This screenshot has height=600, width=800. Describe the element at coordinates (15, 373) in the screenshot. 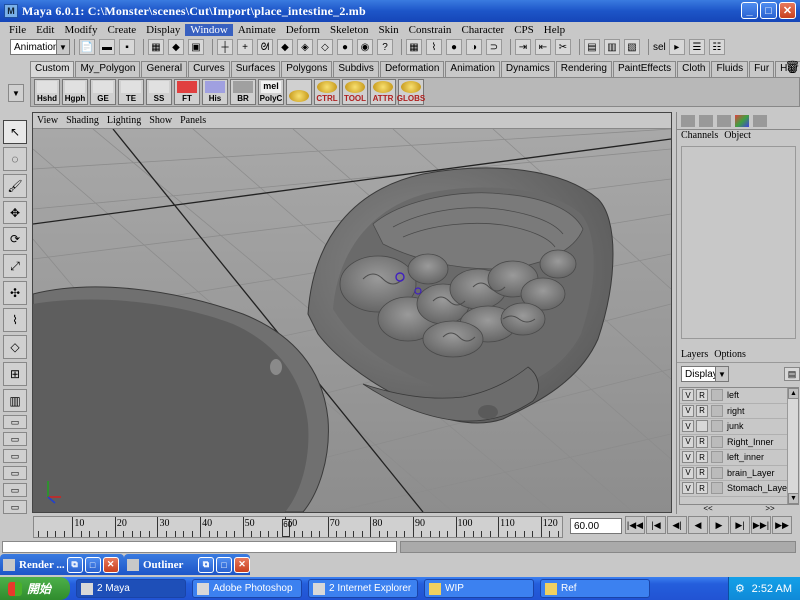

I see `four-view-layout-icon: ⊞` at that location.